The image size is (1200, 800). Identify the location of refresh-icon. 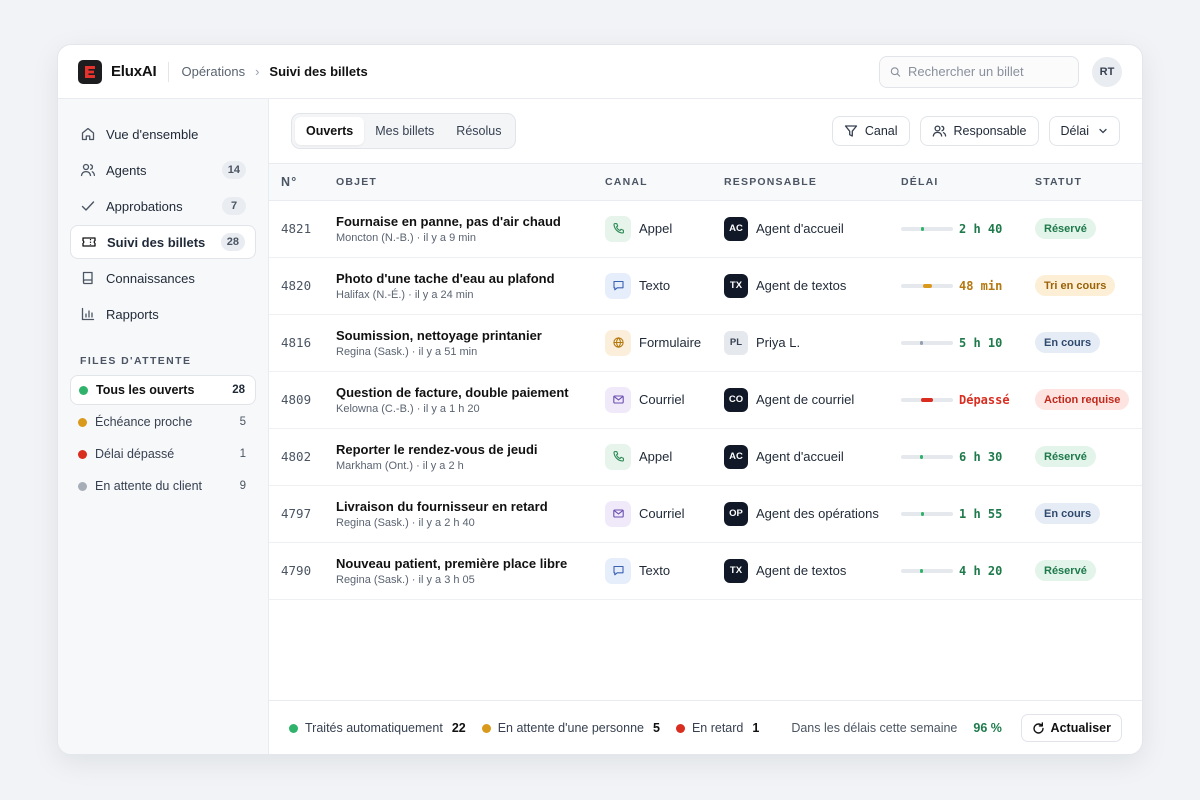
(1038, 727).